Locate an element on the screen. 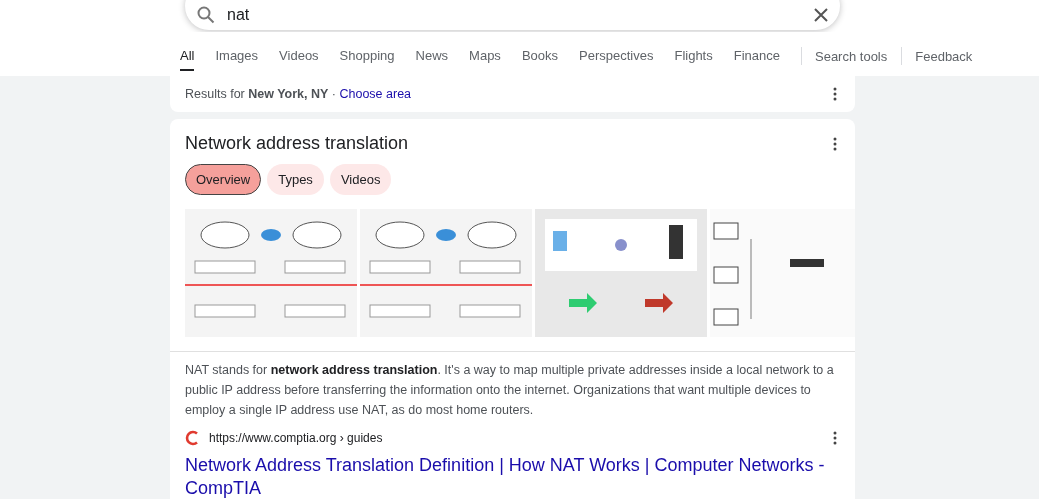 This screenshot has width=1039, height=499. toolbar-link: Feedback is located at coordinates (944, 58).